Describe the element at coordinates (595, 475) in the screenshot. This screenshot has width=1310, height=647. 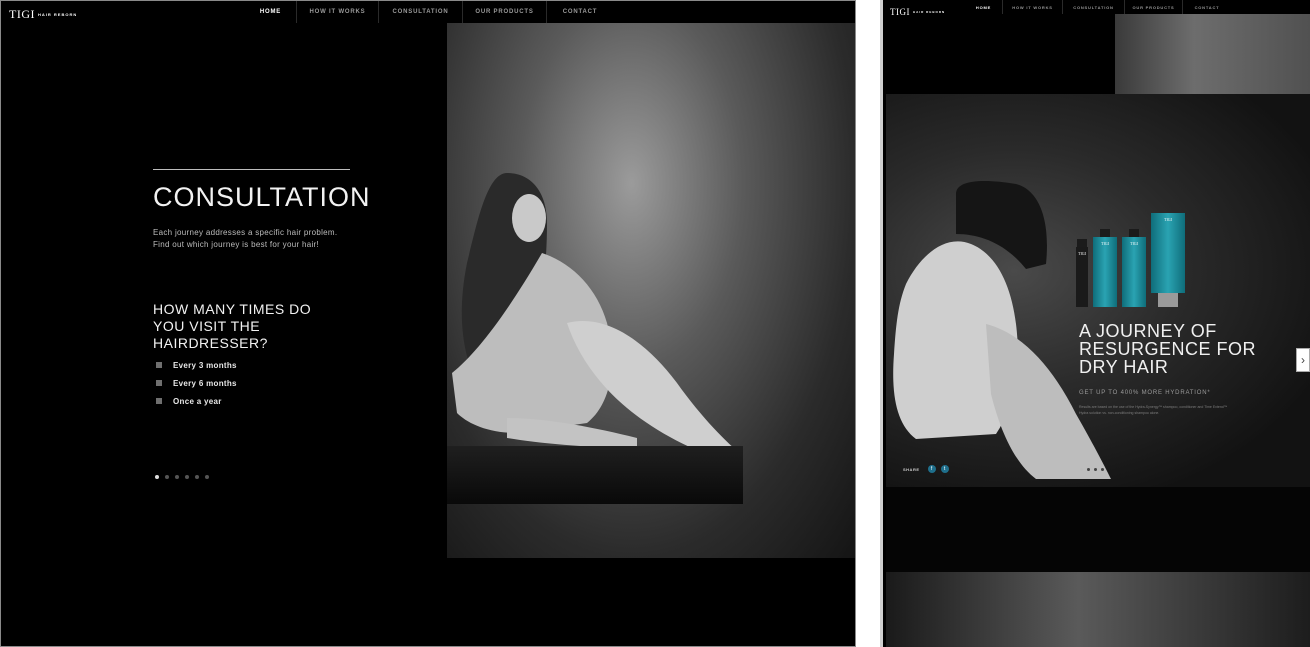
I see `photo-floor` at that location.